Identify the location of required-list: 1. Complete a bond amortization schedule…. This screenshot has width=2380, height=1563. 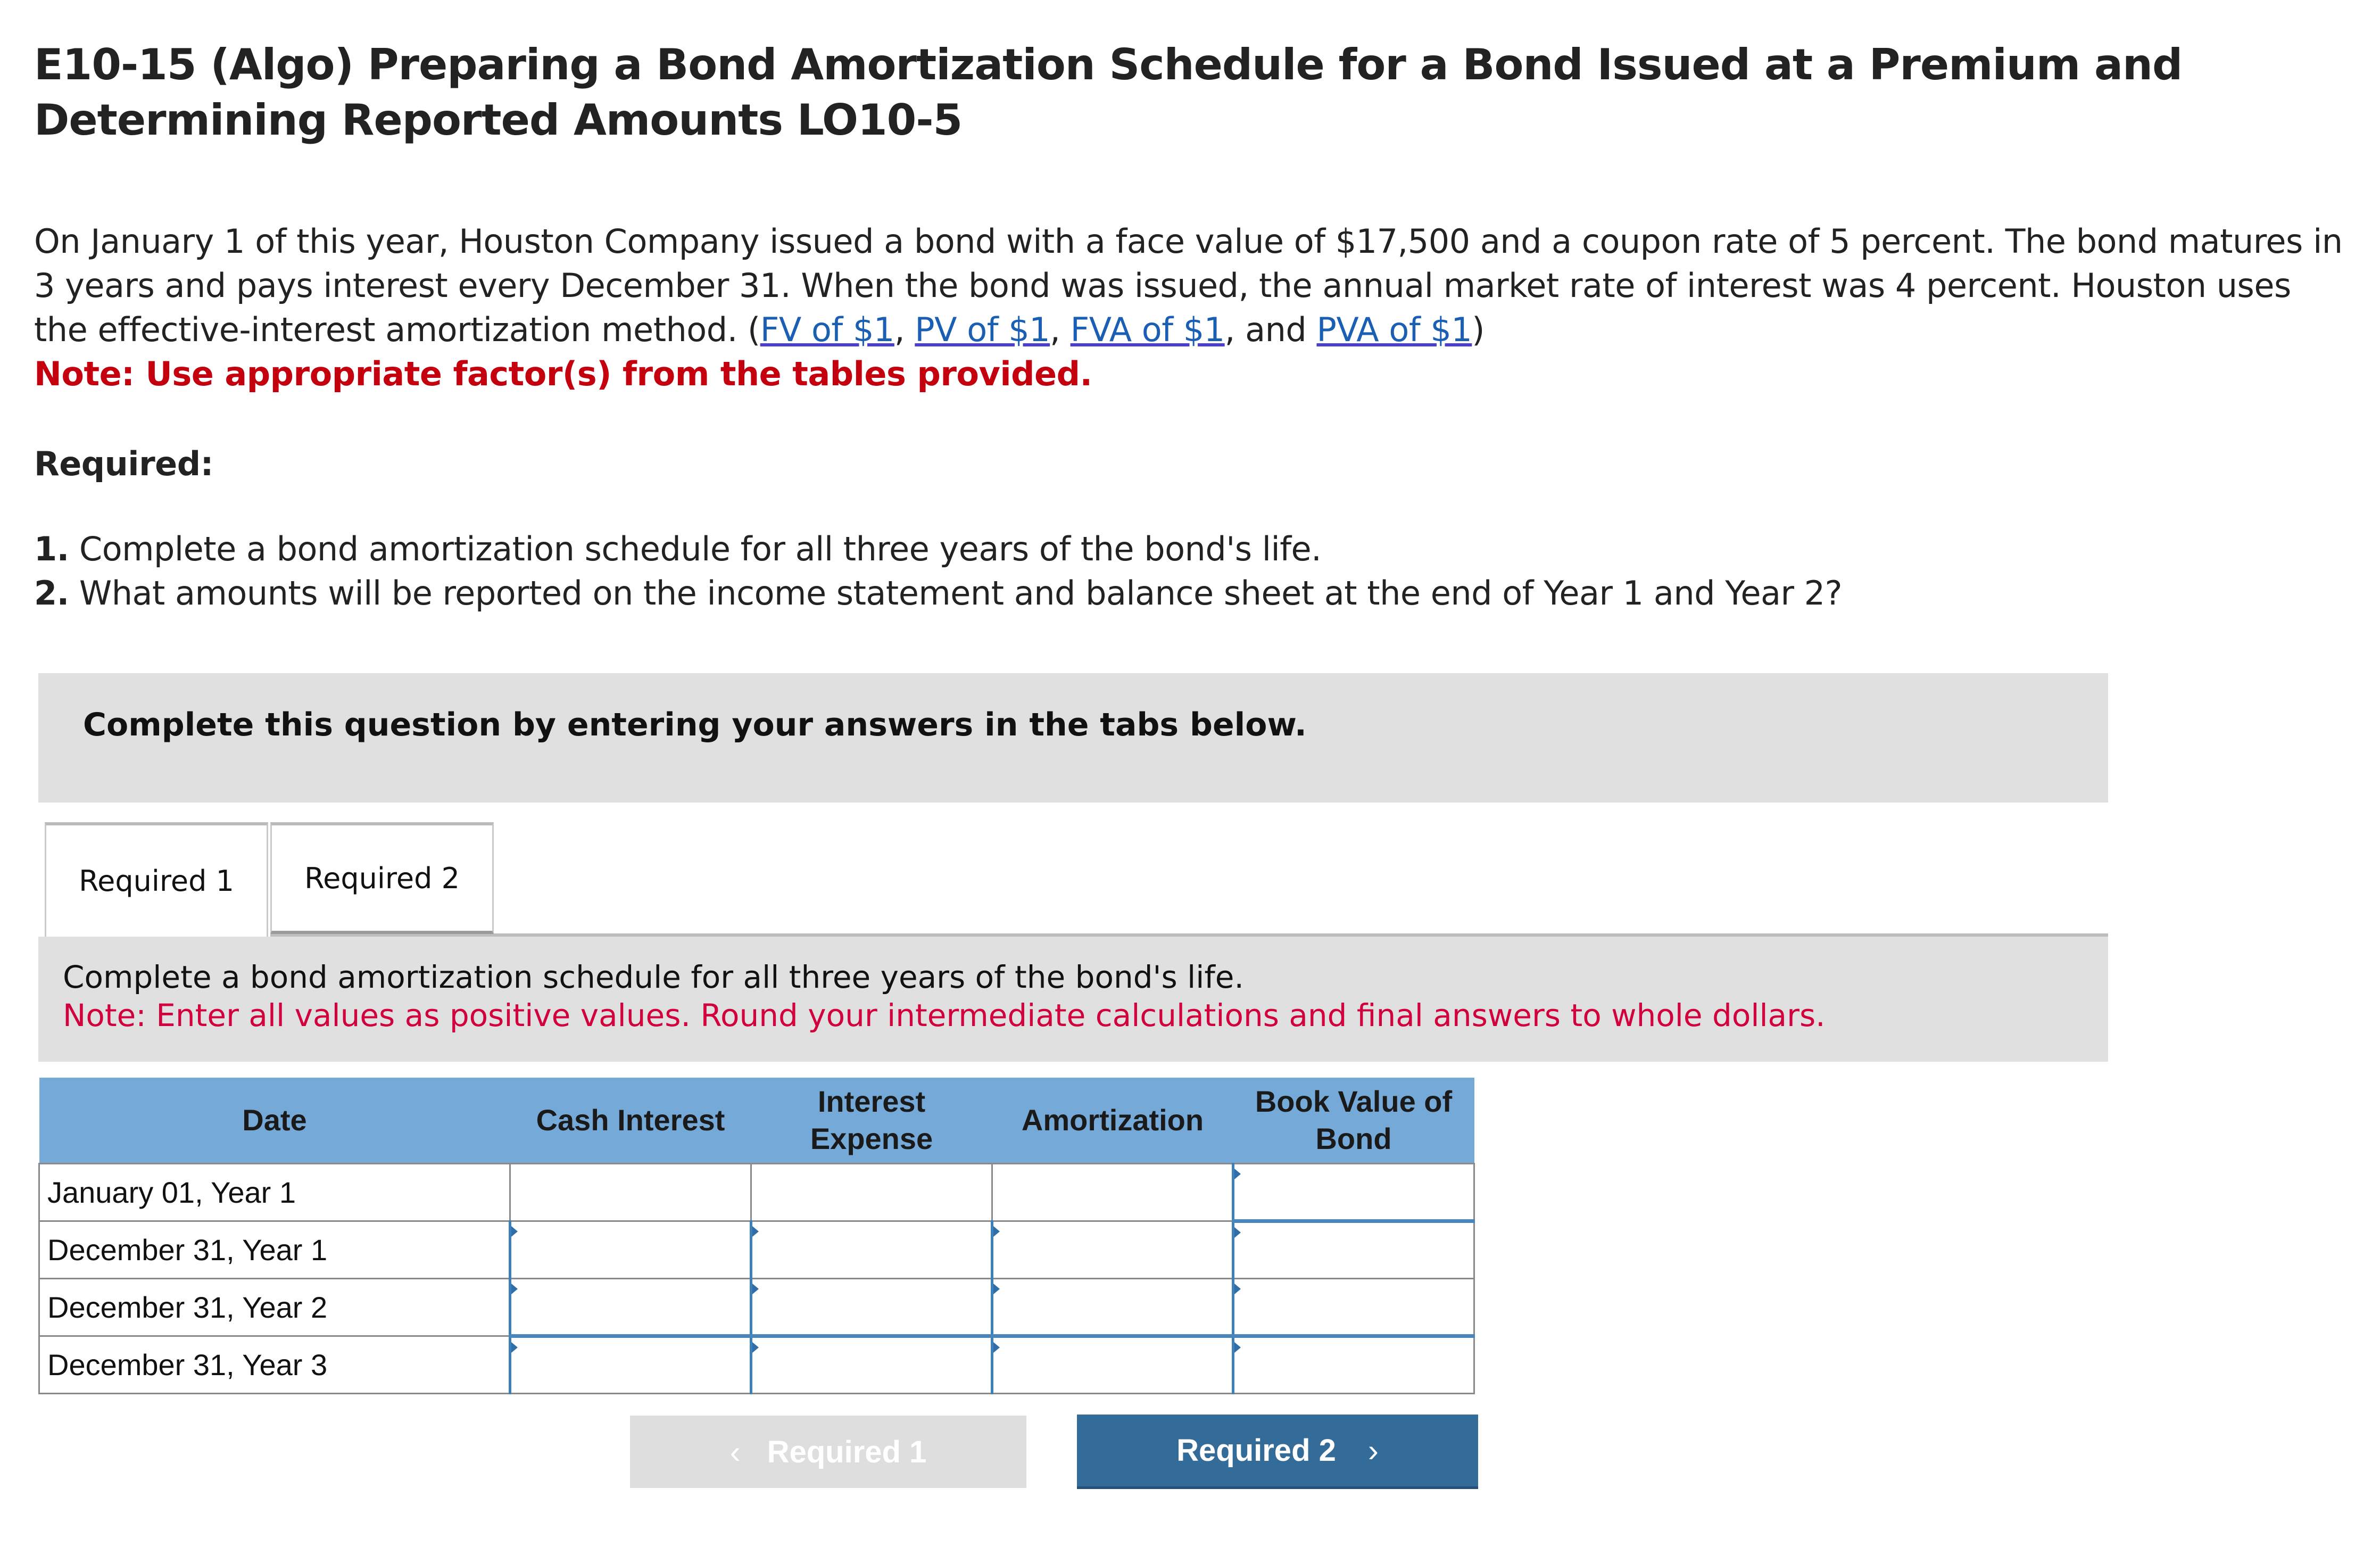
(1098, 571).